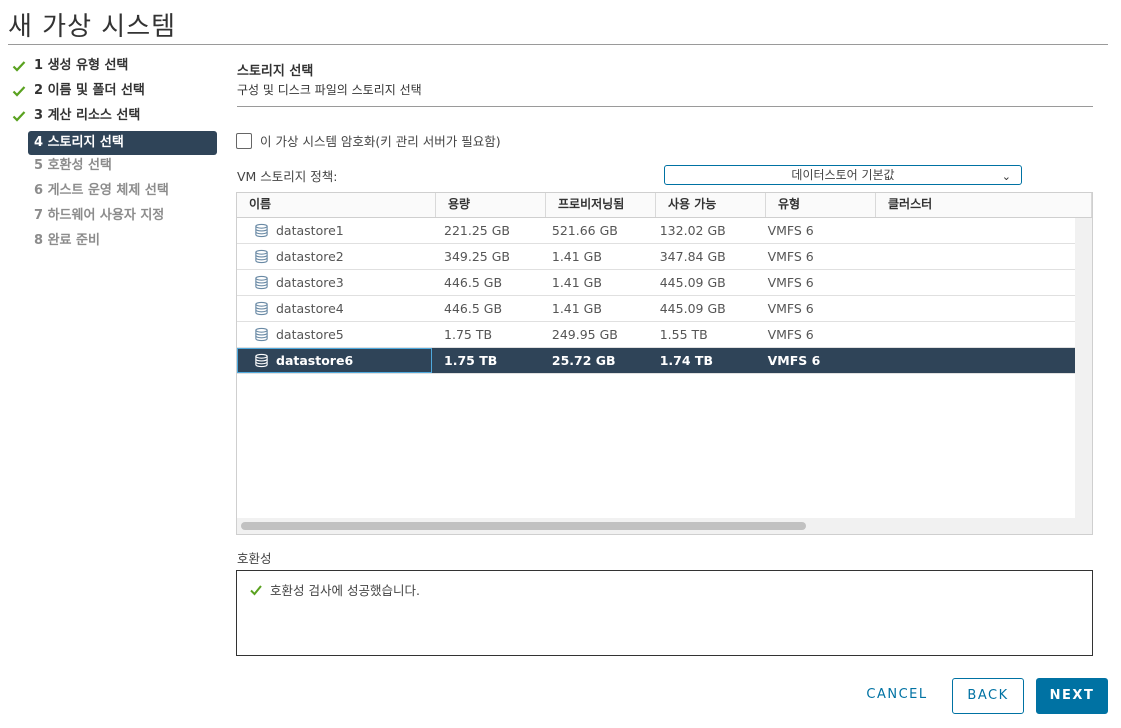 The width and height of the screenshot is (1121, 728). I want to click on column-header: 유형, so click(821, 205).